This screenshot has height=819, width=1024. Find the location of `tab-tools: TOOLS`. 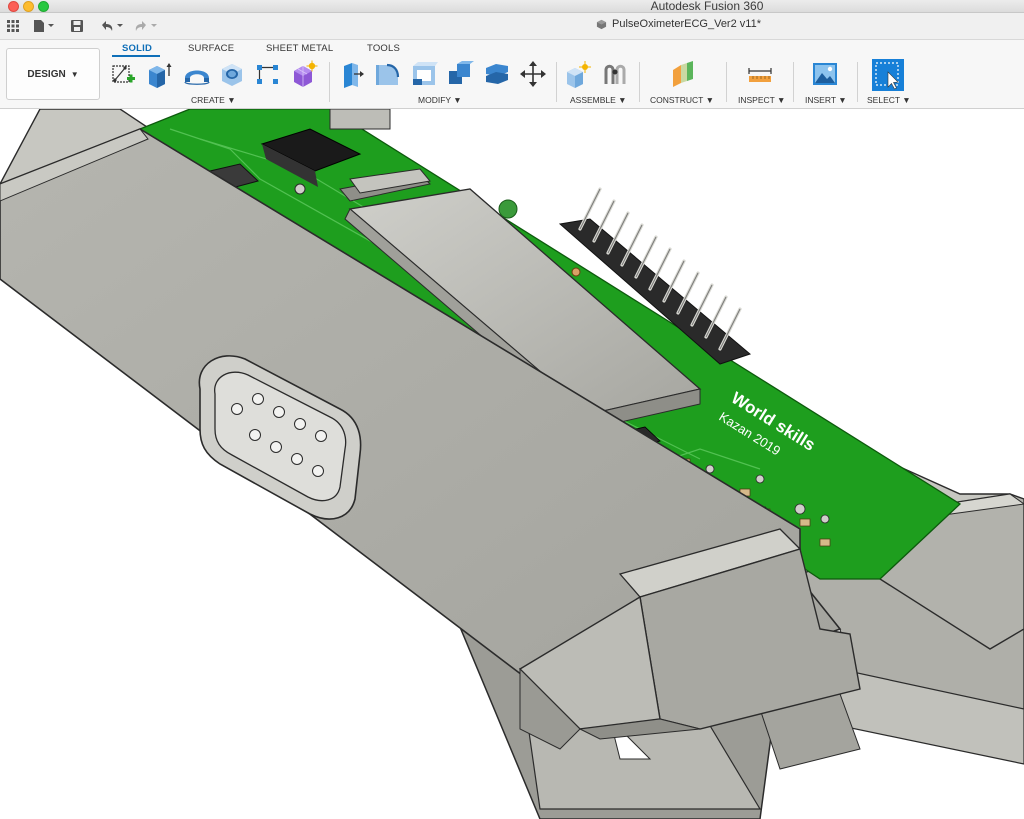

tab-tools: TOOLS is located at coordinates (383, 48).